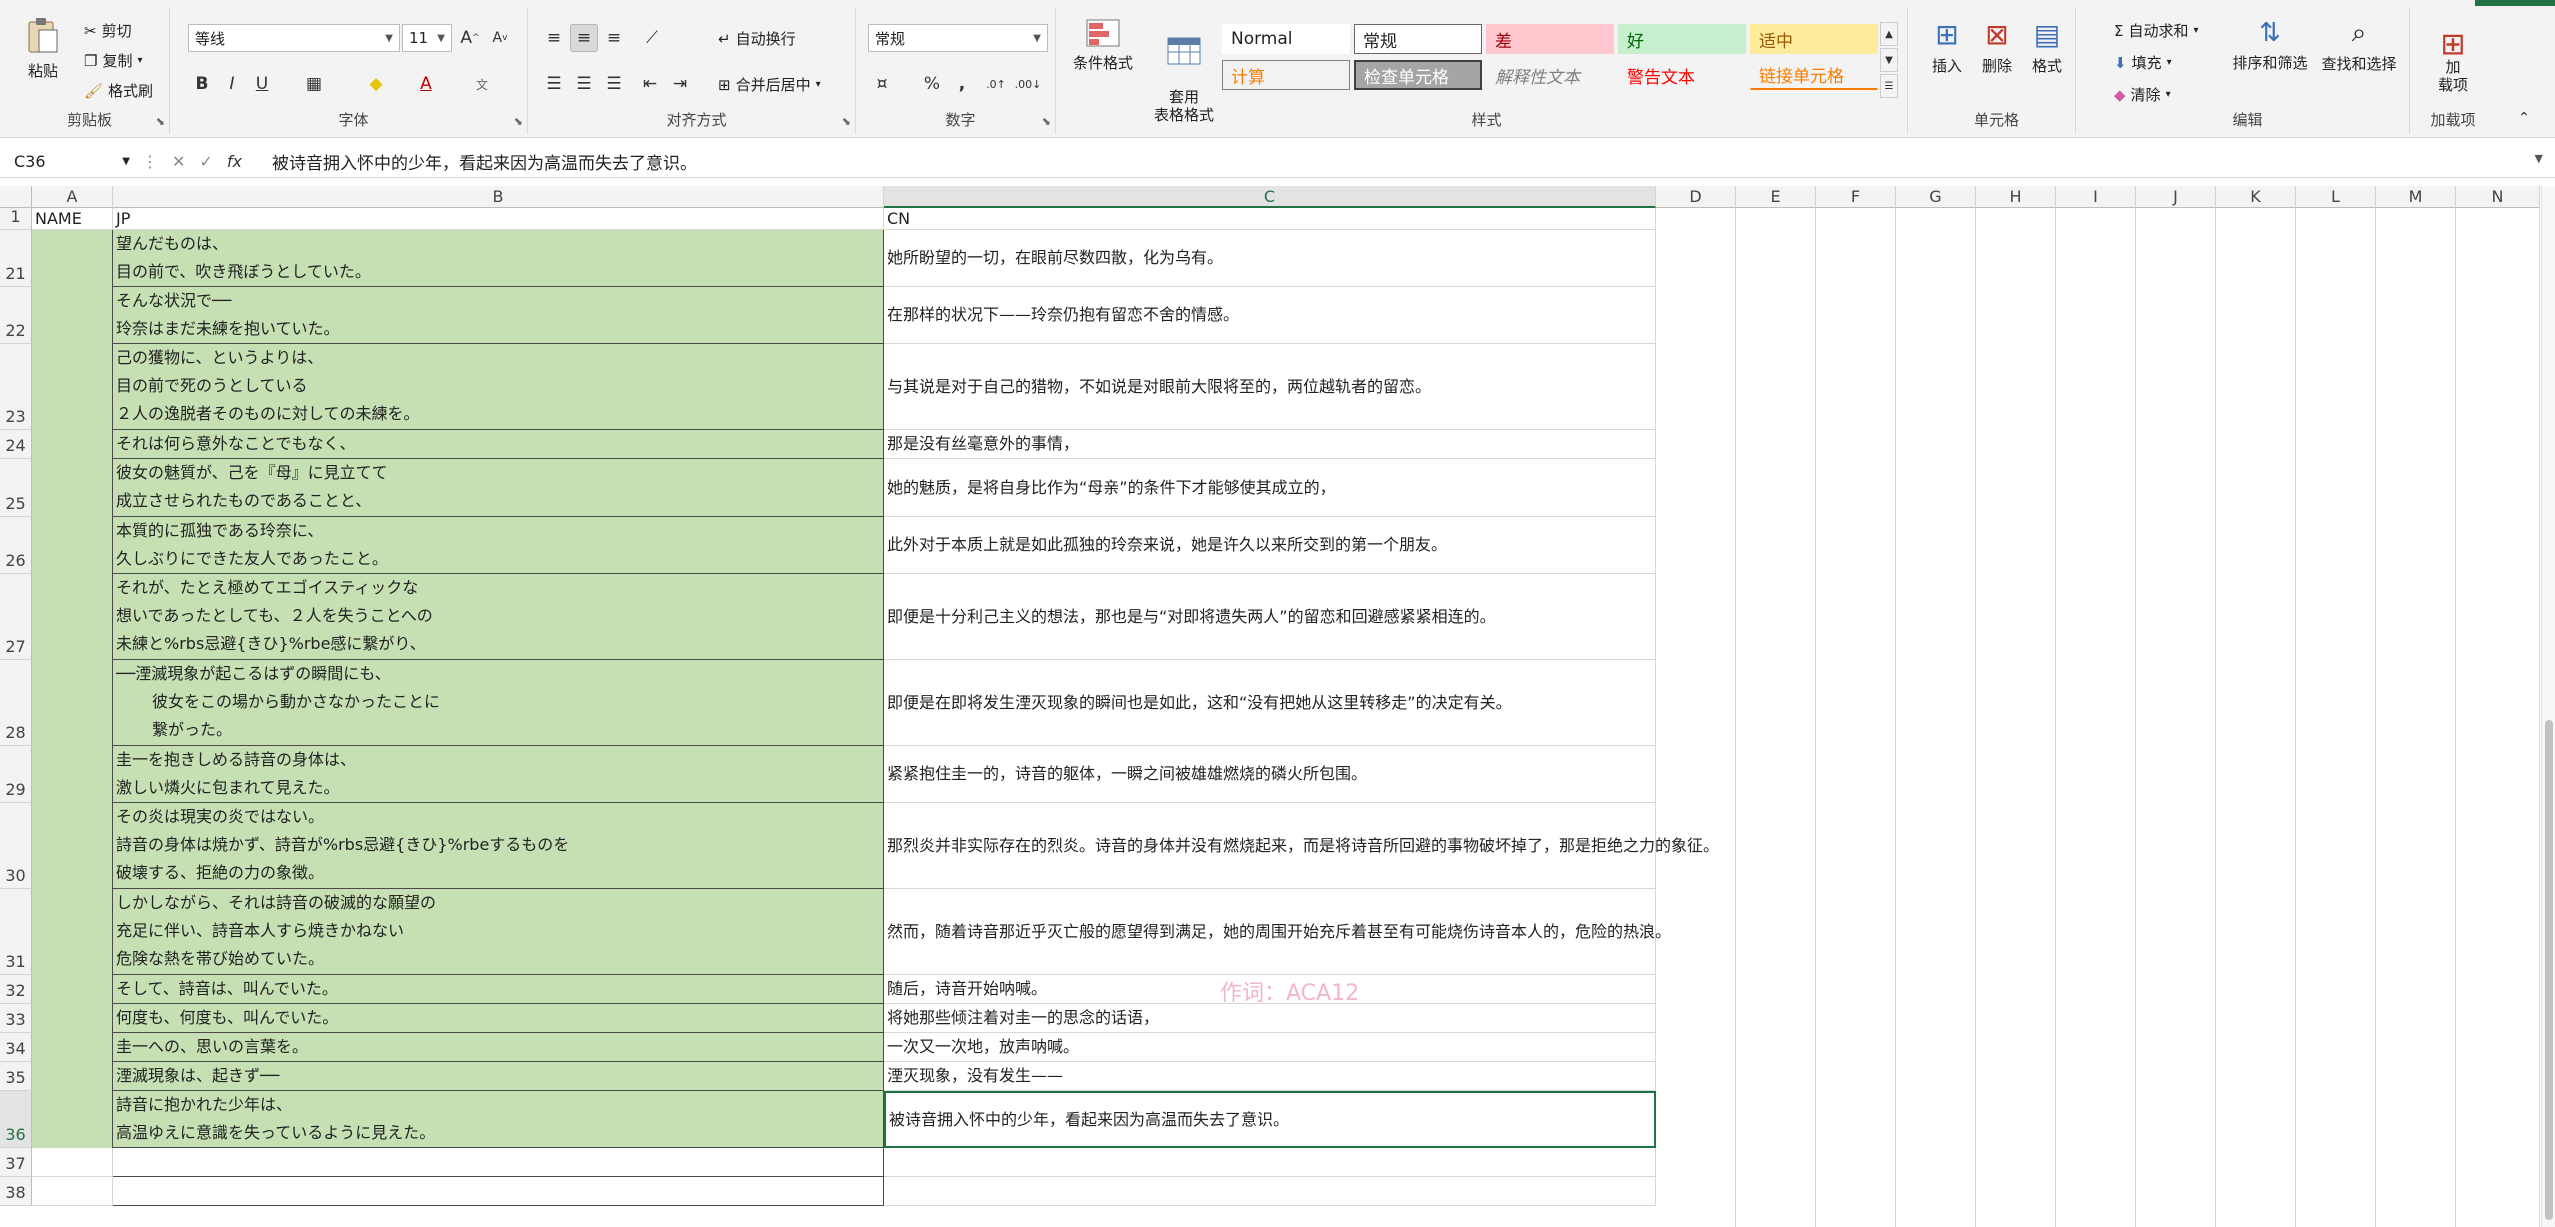 This screenshot has width=2555, height=1227. I want to click on phonetic-icon: 文, so click(482, 84).